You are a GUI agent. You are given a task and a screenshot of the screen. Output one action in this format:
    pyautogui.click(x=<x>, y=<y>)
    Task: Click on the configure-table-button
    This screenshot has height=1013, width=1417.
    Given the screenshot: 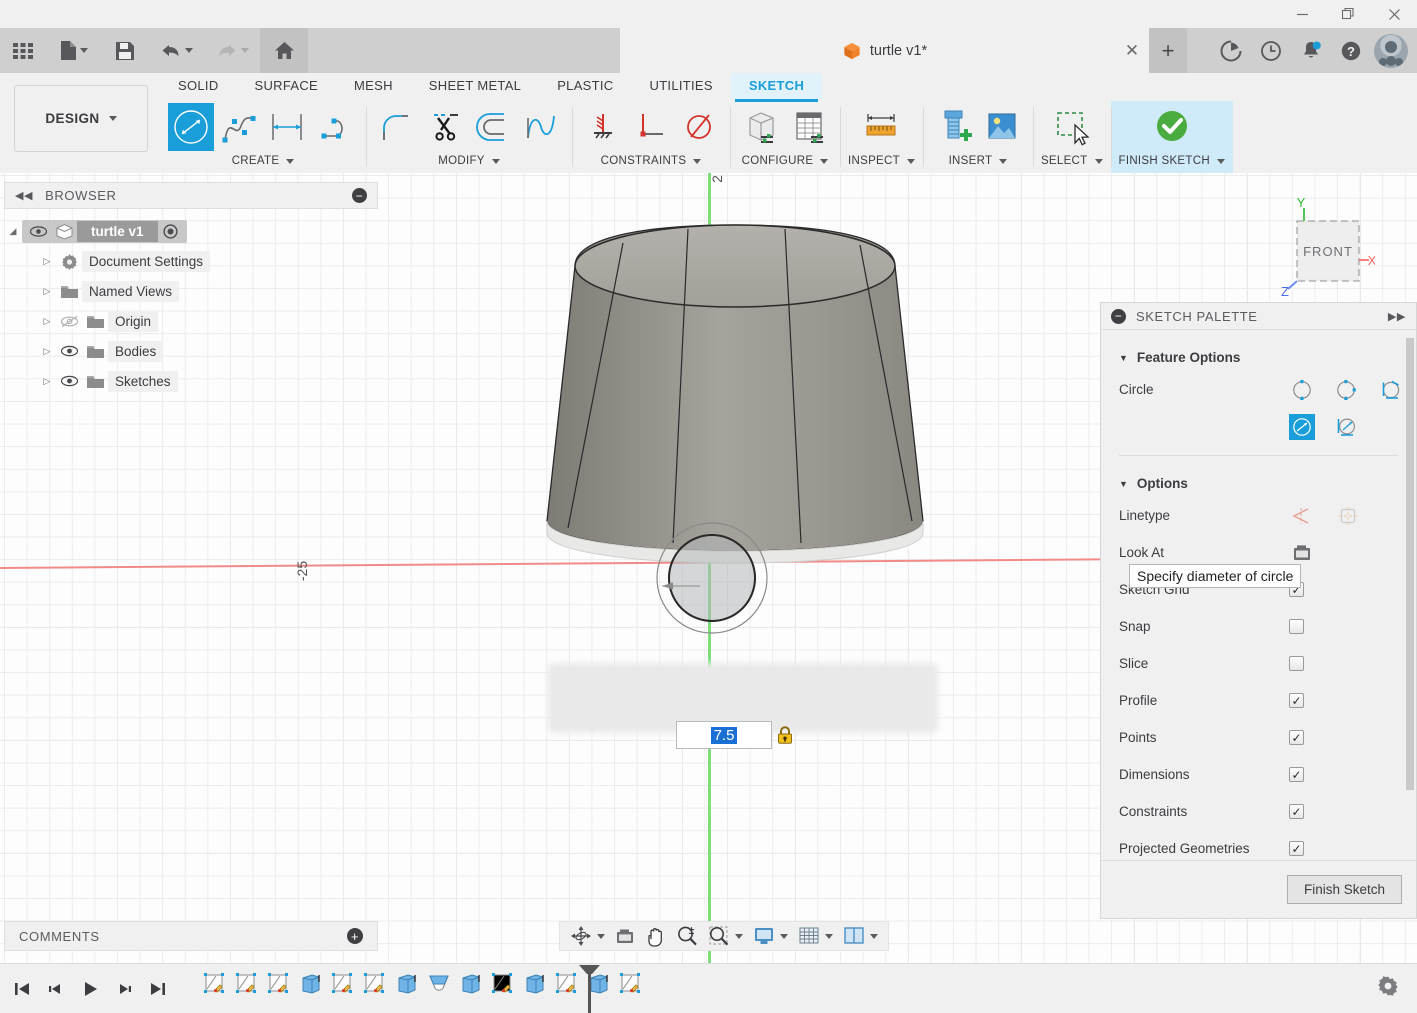 What is the action you would take?
    pyautogui.click(x=809, y=127)
    